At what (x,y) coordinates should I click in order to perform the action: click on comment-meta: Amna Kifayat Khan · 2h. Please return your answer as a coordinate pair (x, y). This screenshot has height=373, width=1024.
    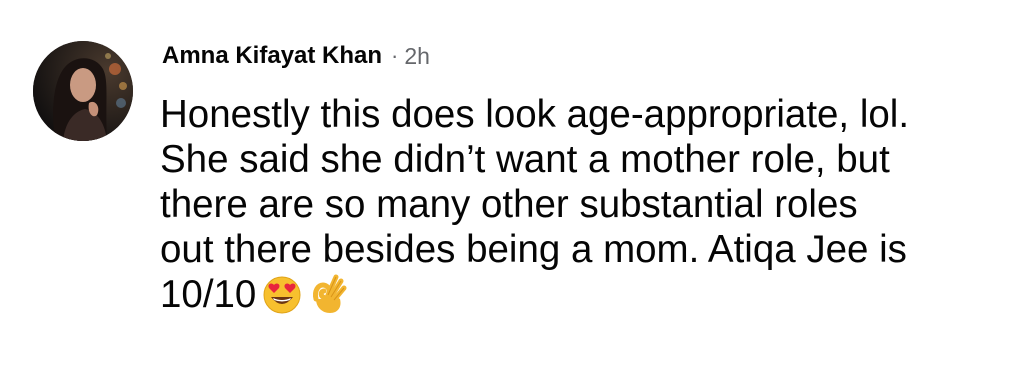
    Looking at the image, I should click on (296, 56).